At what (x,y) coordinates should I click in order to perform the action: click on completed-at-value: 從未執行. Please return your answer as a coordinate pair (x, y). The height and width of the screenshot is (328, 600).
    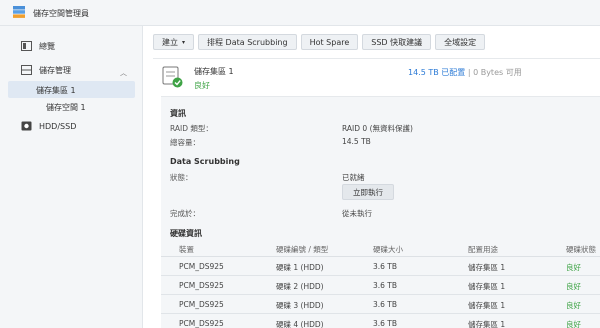
    Looking at the image, I should click on (357, 213).